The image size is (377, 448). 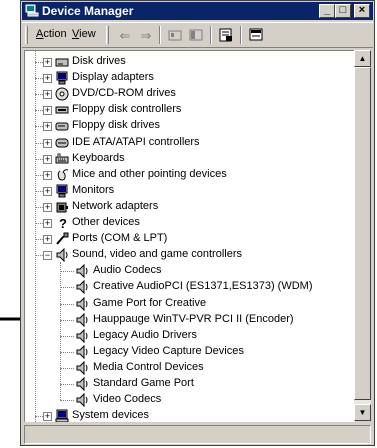 I want to click on tree-item-label: Media Control Devices, so click(x=148, y=366).